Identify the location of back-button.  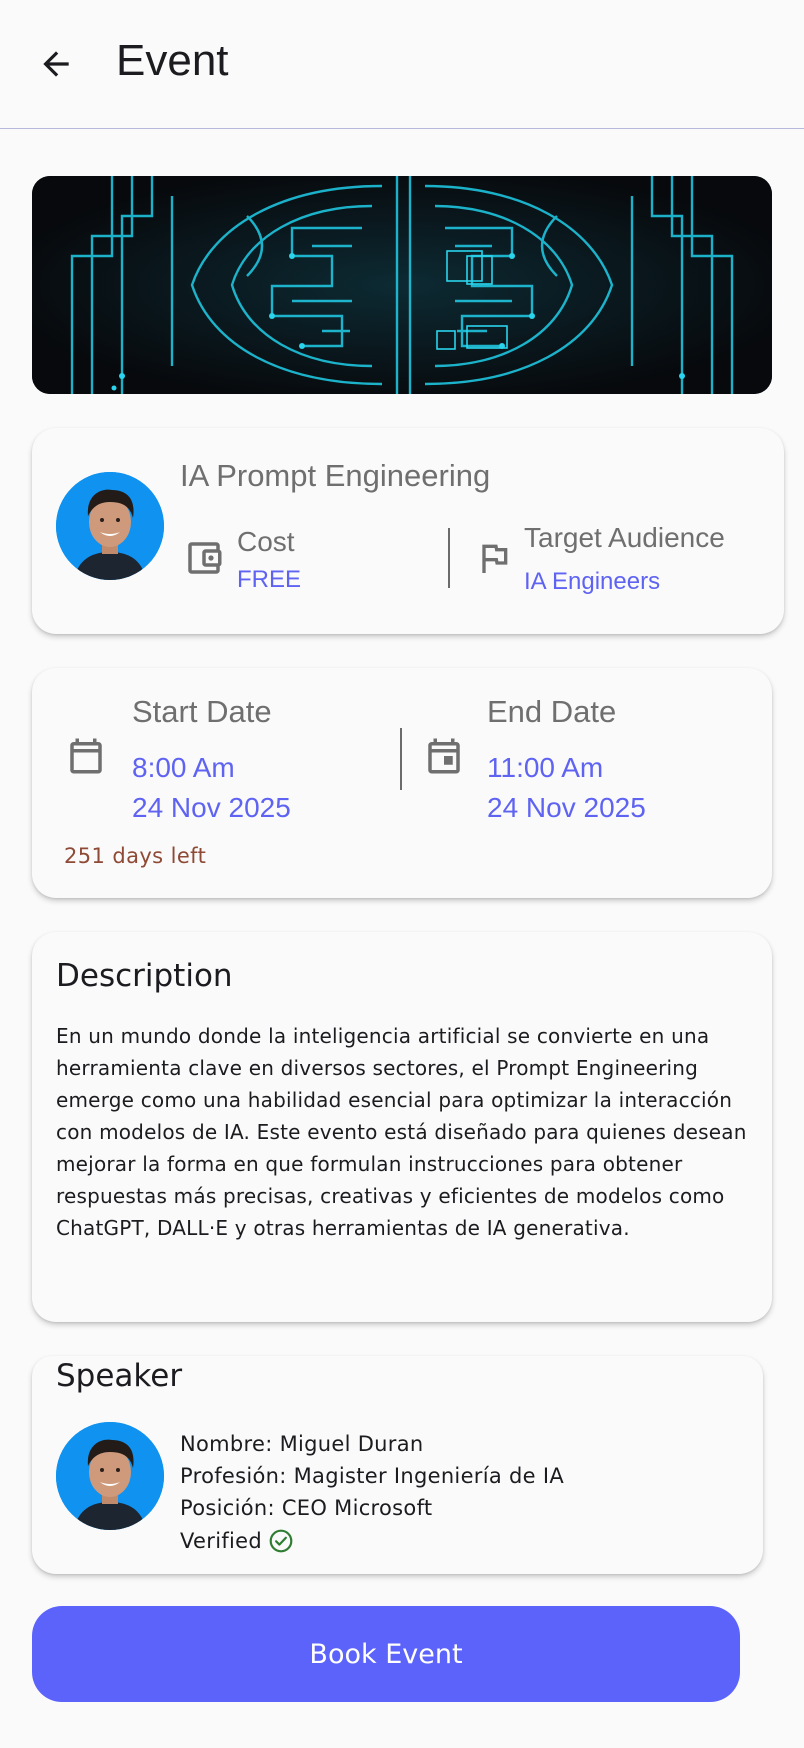
(56, 64).